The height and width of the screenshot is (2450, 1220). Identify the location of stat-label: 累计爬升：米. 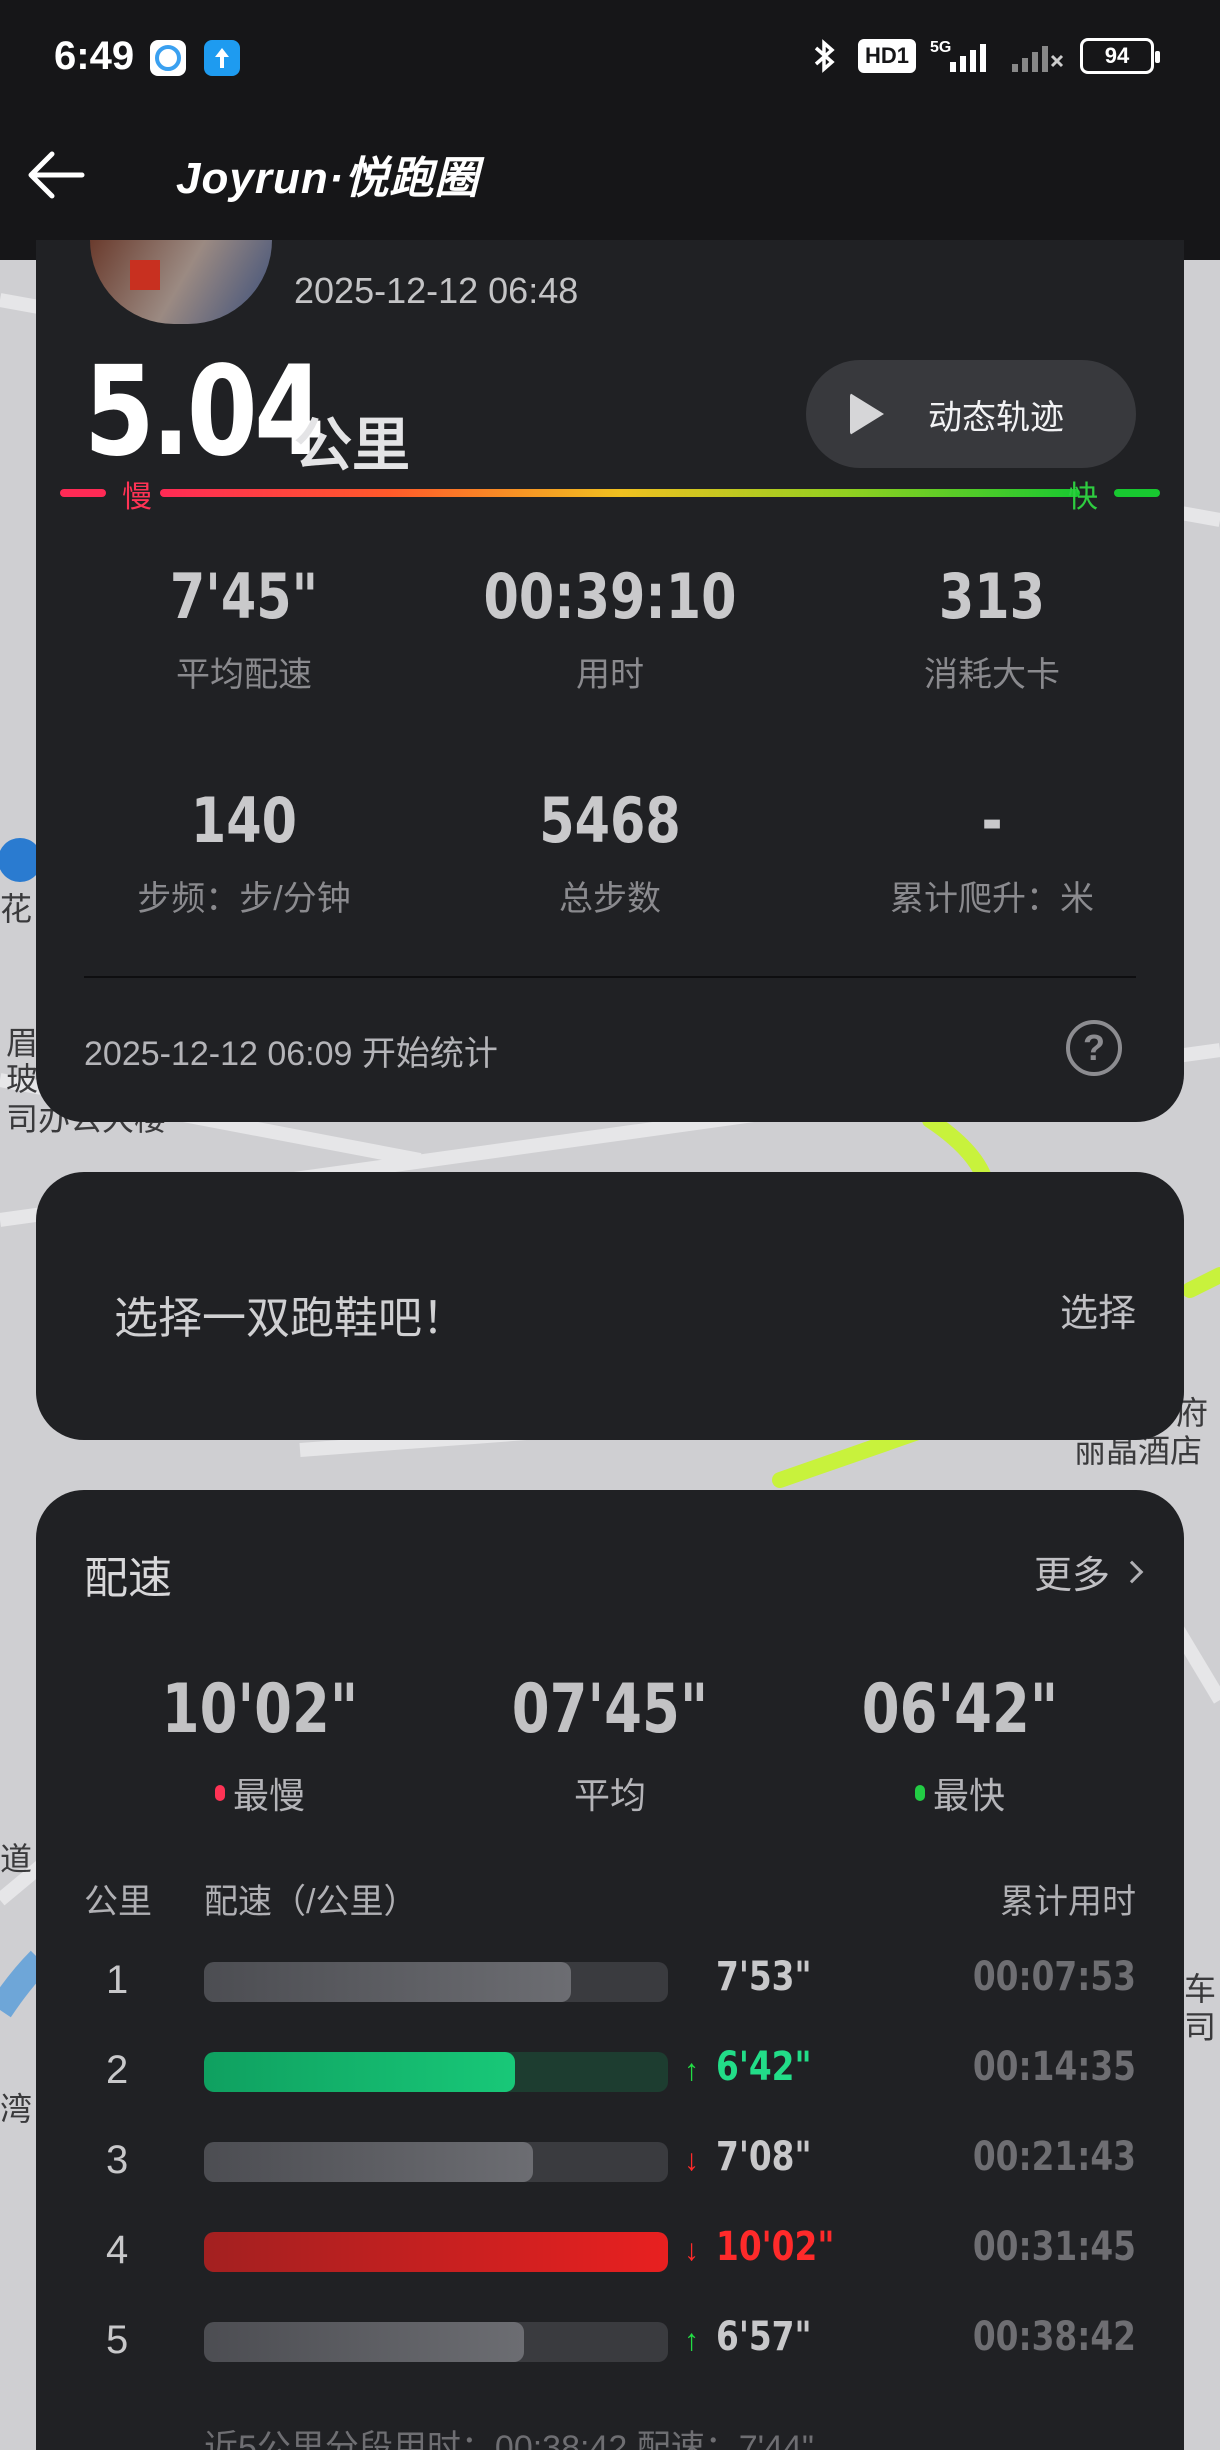
(992, 899).